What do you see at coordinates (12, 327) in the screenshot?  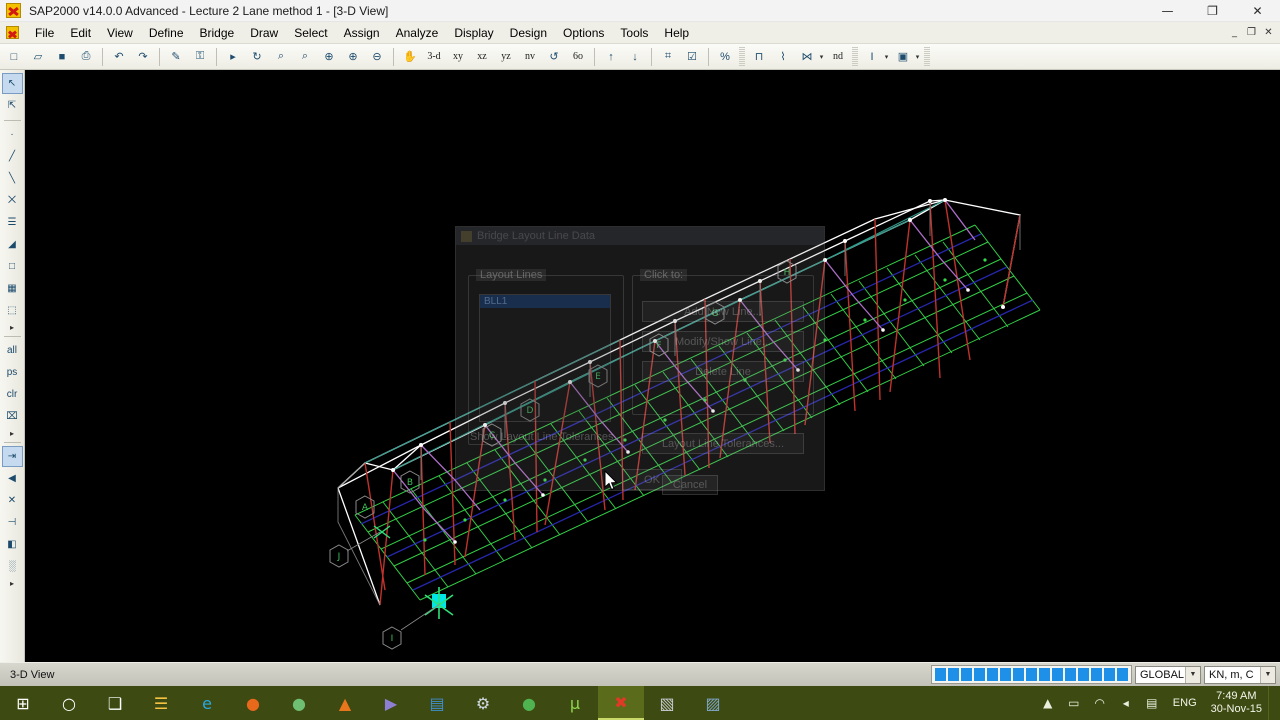 I see `draw-more-icon: ▸` at bounding box center [12, 327].